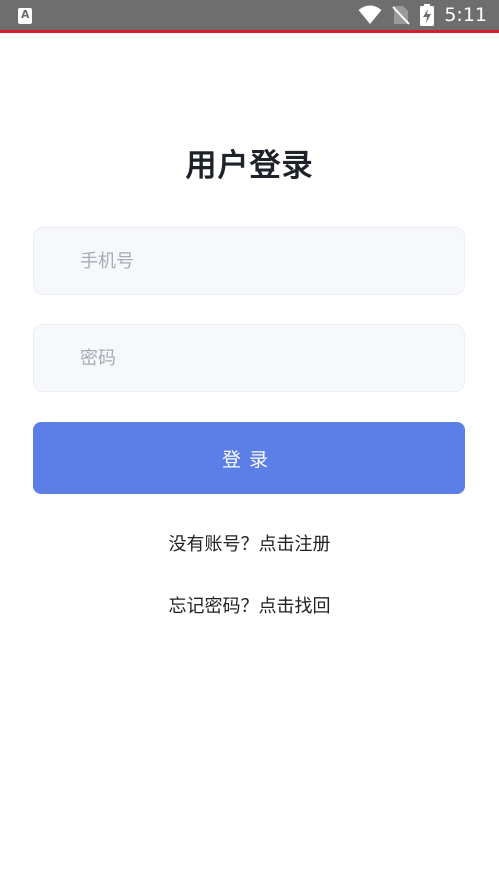 This screenshot has height=887, width=499. Describe the element at coordinates (249, 543) in the screenshot. I see `register-link: 没有账号？点击注册` at that location.